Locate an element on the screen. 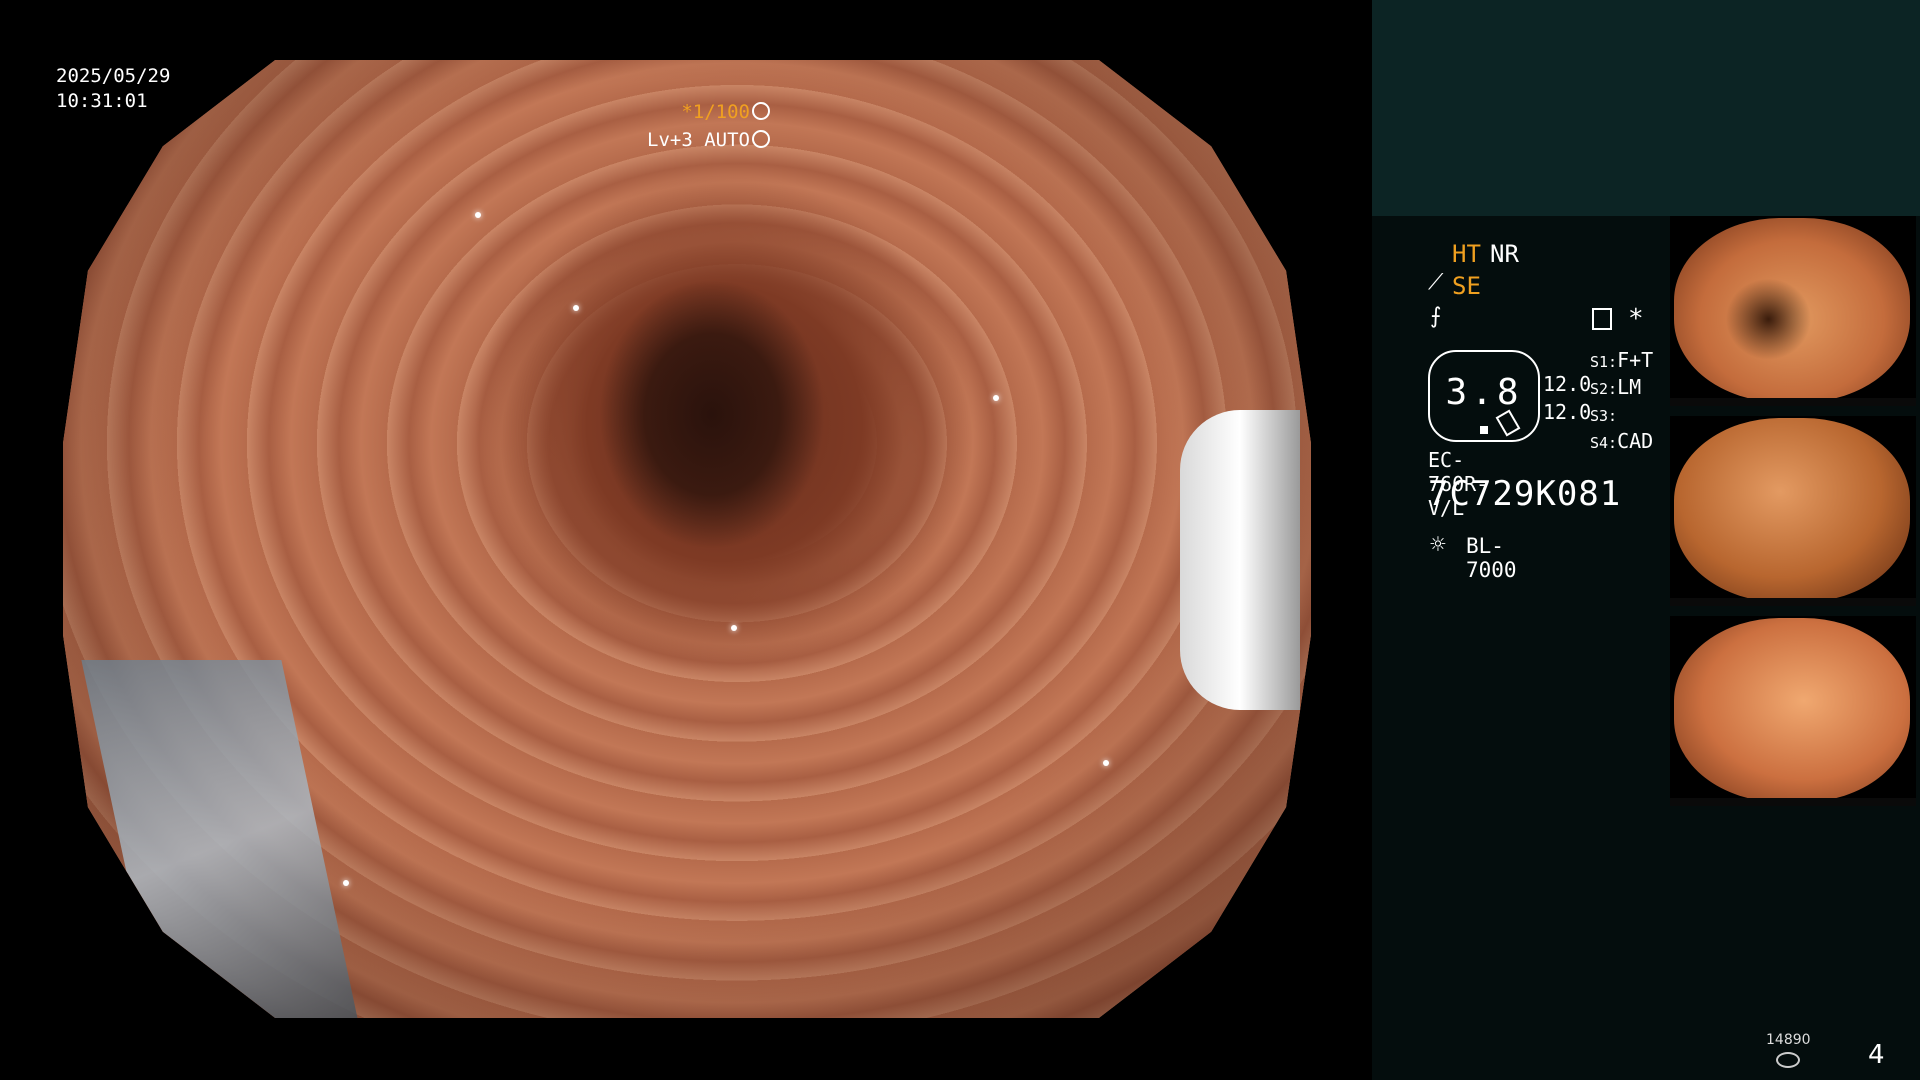 Image resolution: width=1920 pixels, height=1080 pixels. datetime: 2025/05/29 10:31:01 is located at coordinates (113, 89).